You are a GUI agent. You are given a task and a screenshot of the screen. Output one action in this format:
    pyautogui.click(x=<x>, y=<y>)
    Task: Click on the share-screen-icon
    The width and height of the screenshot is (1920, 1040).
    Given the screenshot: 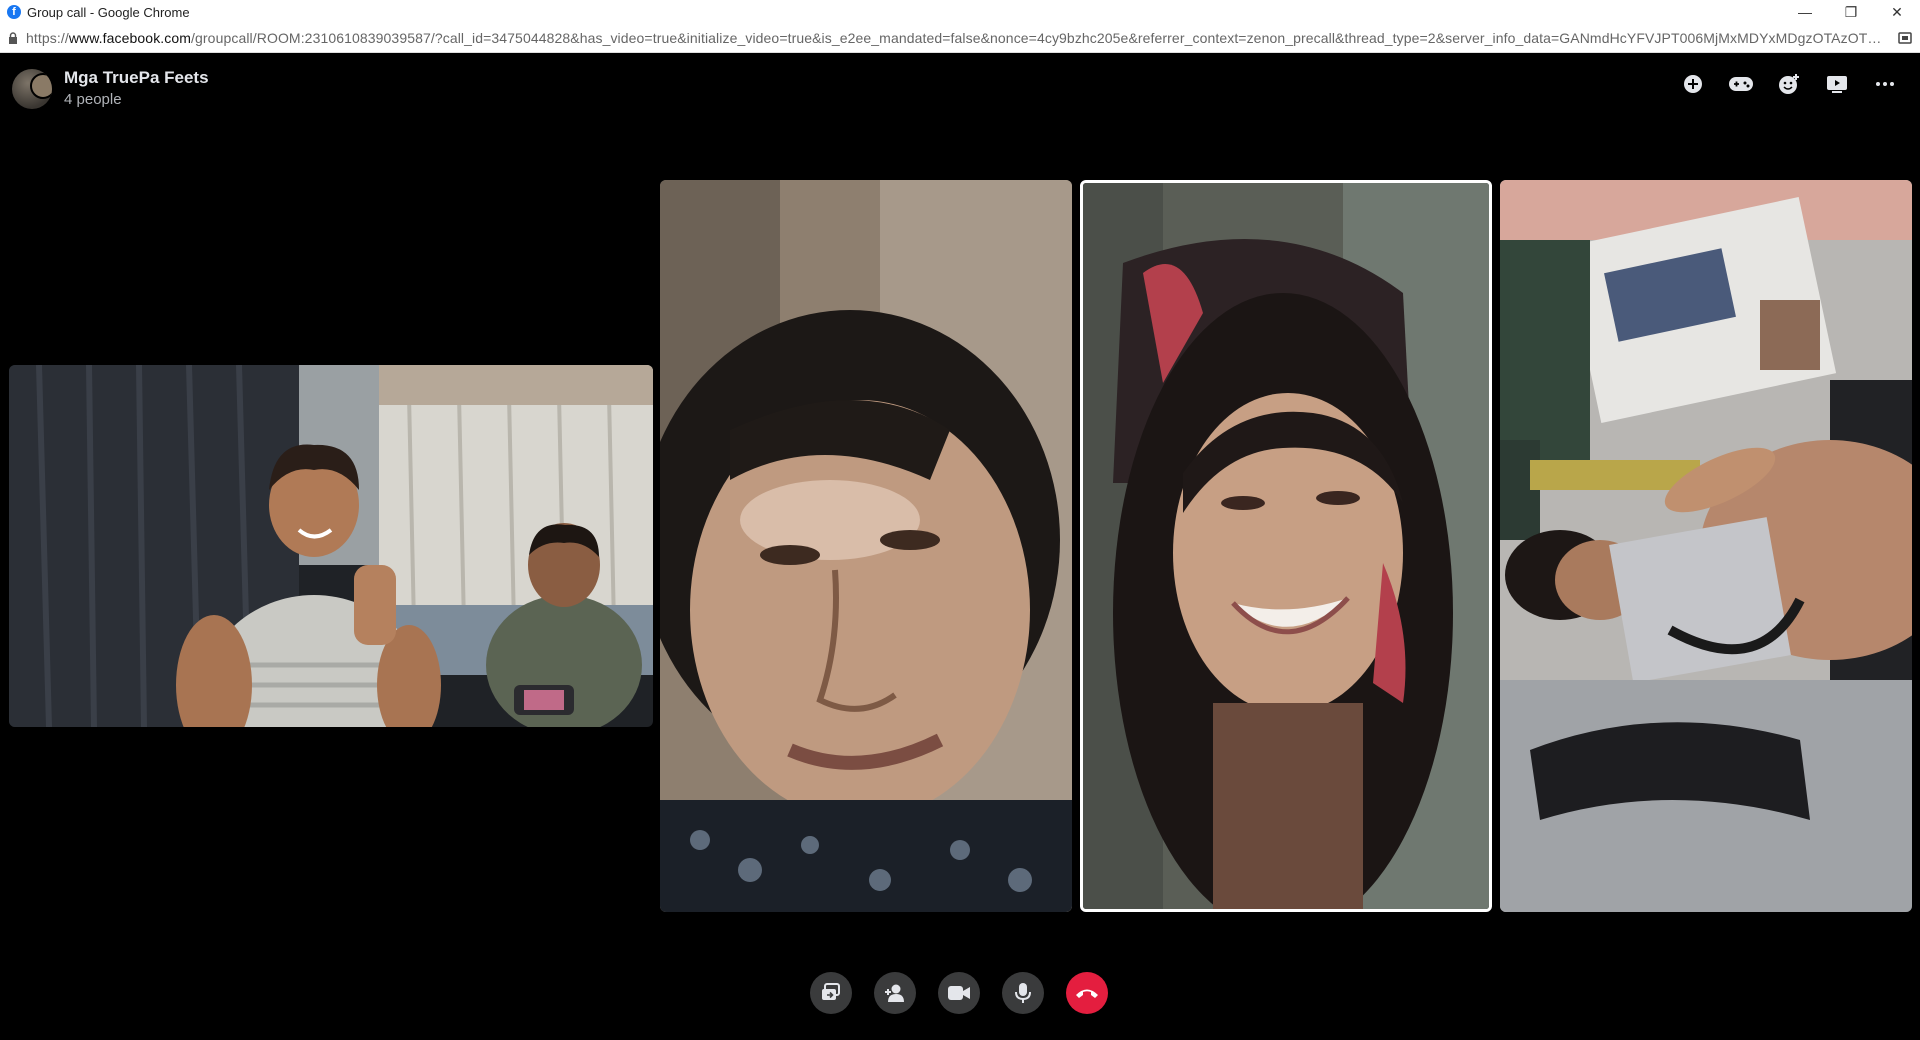 What is the action you would take?
    pyautogui.click(x=831, y=993)
    